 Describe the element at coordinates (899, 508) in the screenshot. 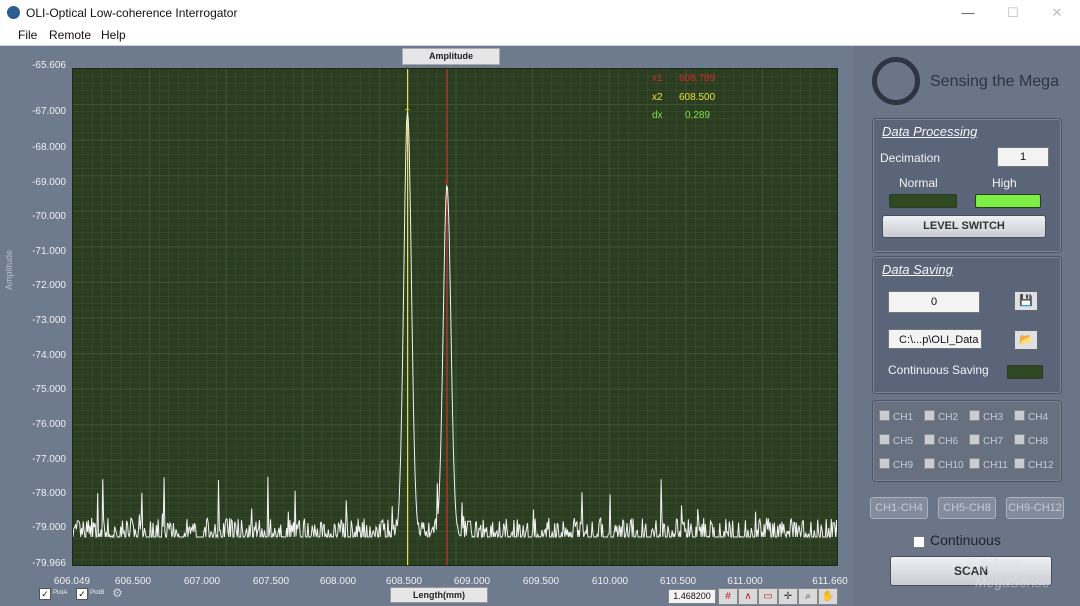

I see `ch1-ch4-button: CH1-CH4` at that location.